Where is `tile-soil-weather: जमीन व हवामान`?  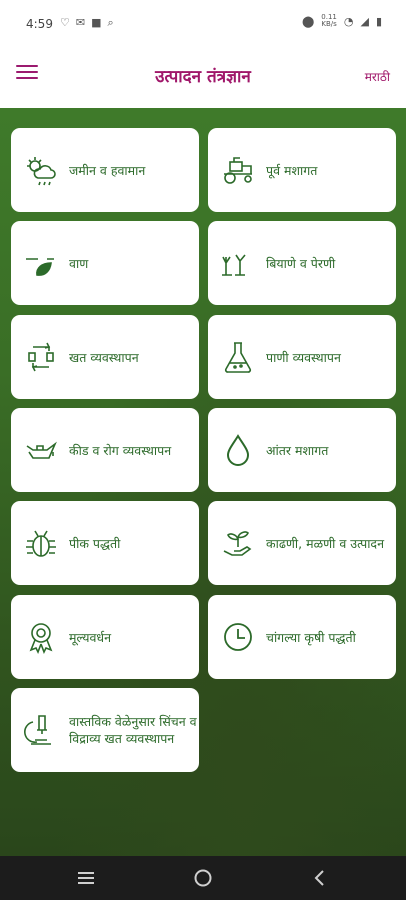 tile-soil-weather: जमीन व हवामान is located at coordinates (105, 170).